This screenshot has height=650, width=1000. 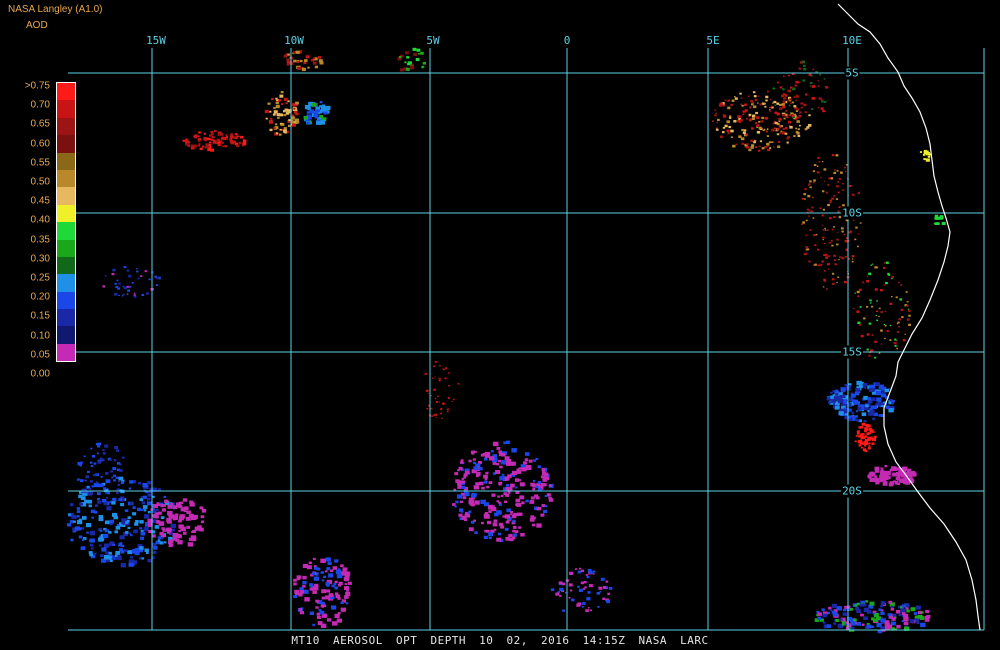 I want to click on legend-label: 0.05, so click(x=40, y=355).